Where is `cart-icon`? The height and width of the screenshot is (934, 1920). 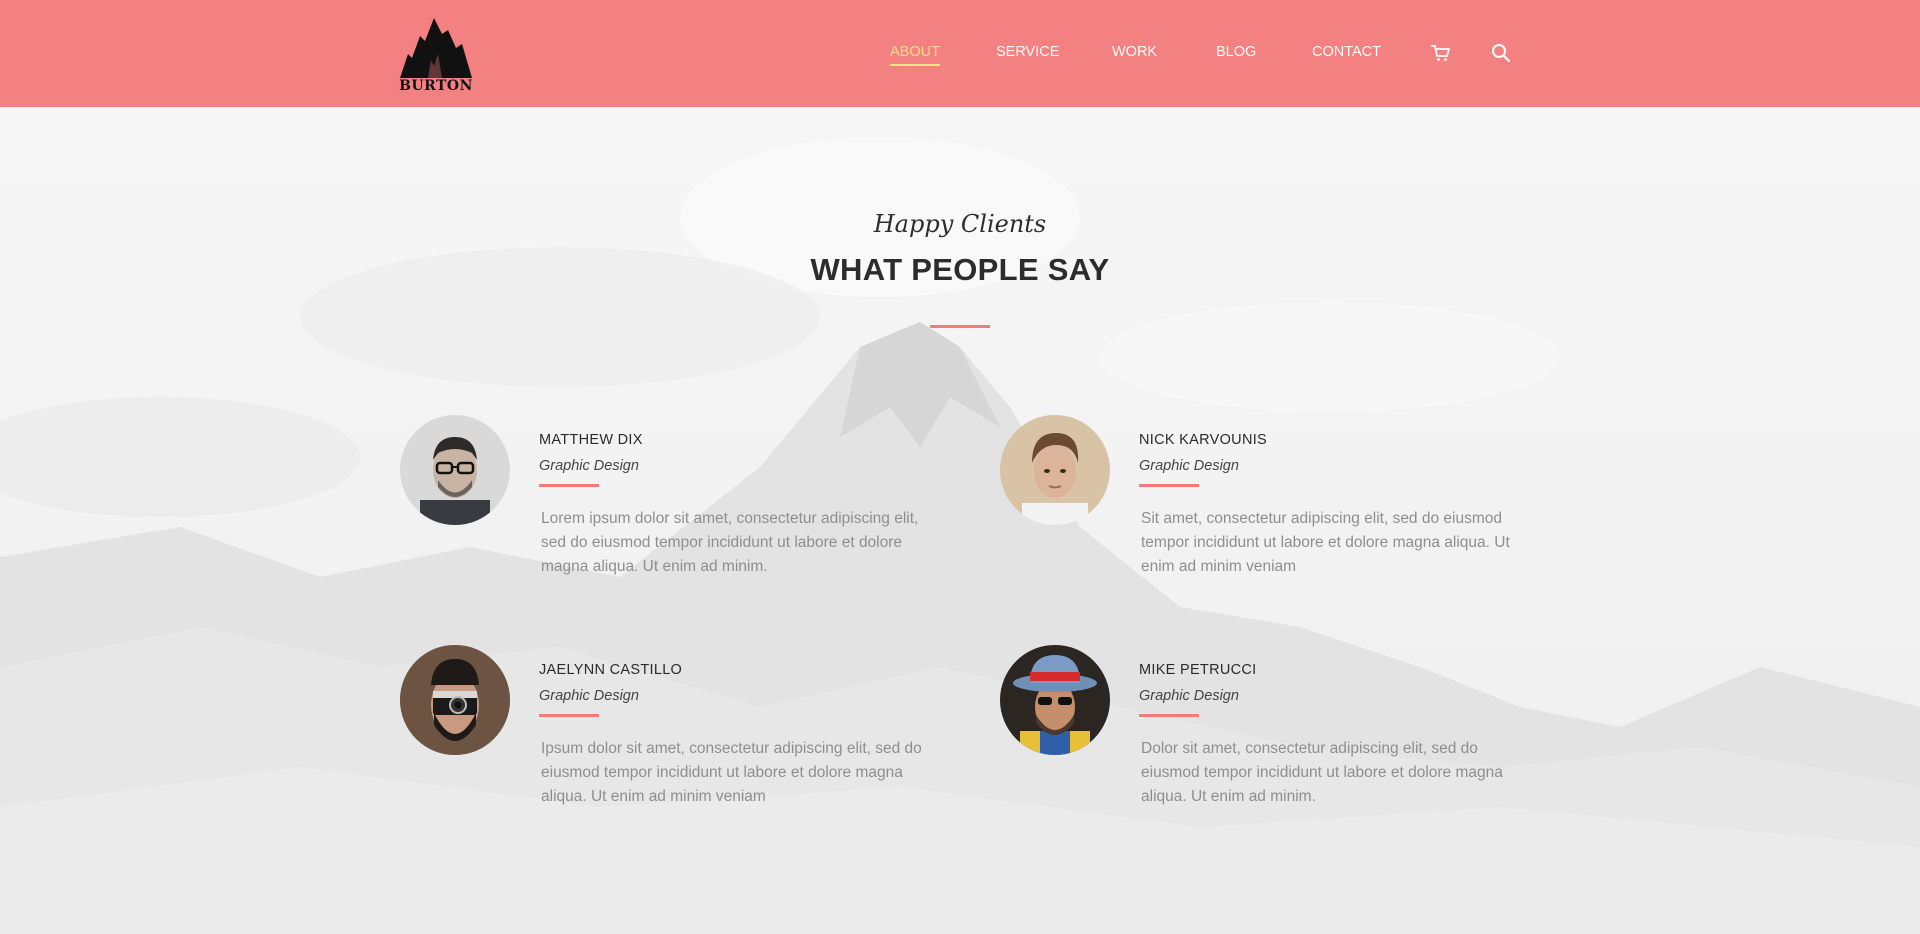
cart-icon is located at coordinates (1441, 53).